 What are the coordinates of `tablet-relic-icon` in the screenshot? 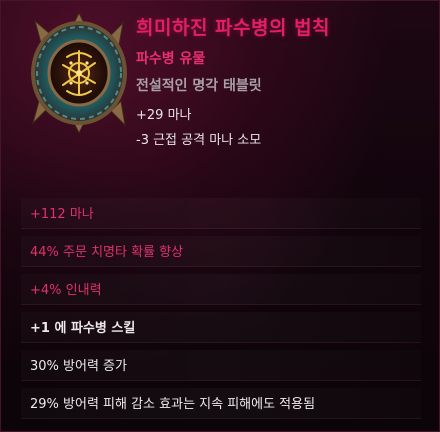 It's located at (79, 73).